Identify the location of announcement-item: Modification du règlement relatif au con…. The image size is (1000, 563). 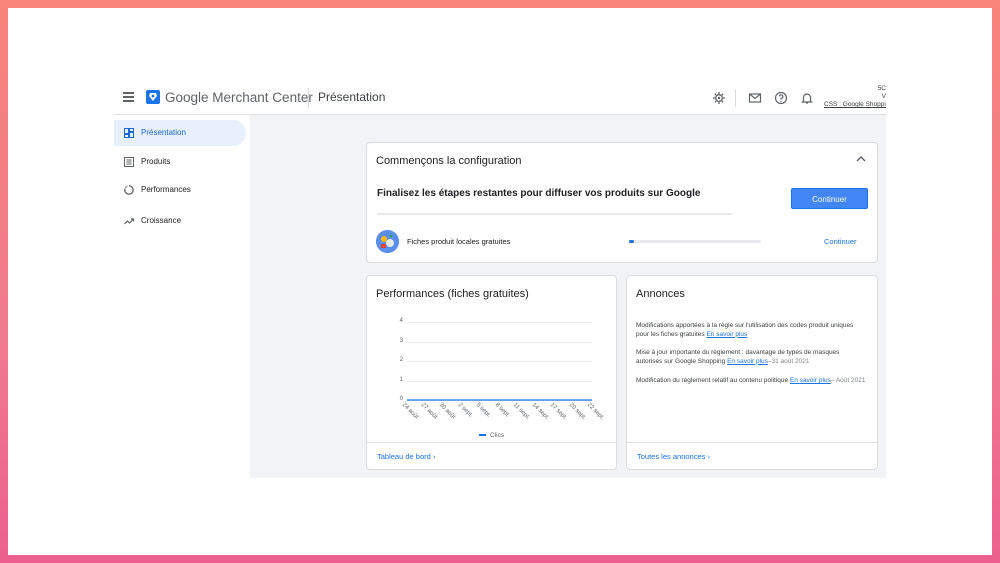
(751, 381).